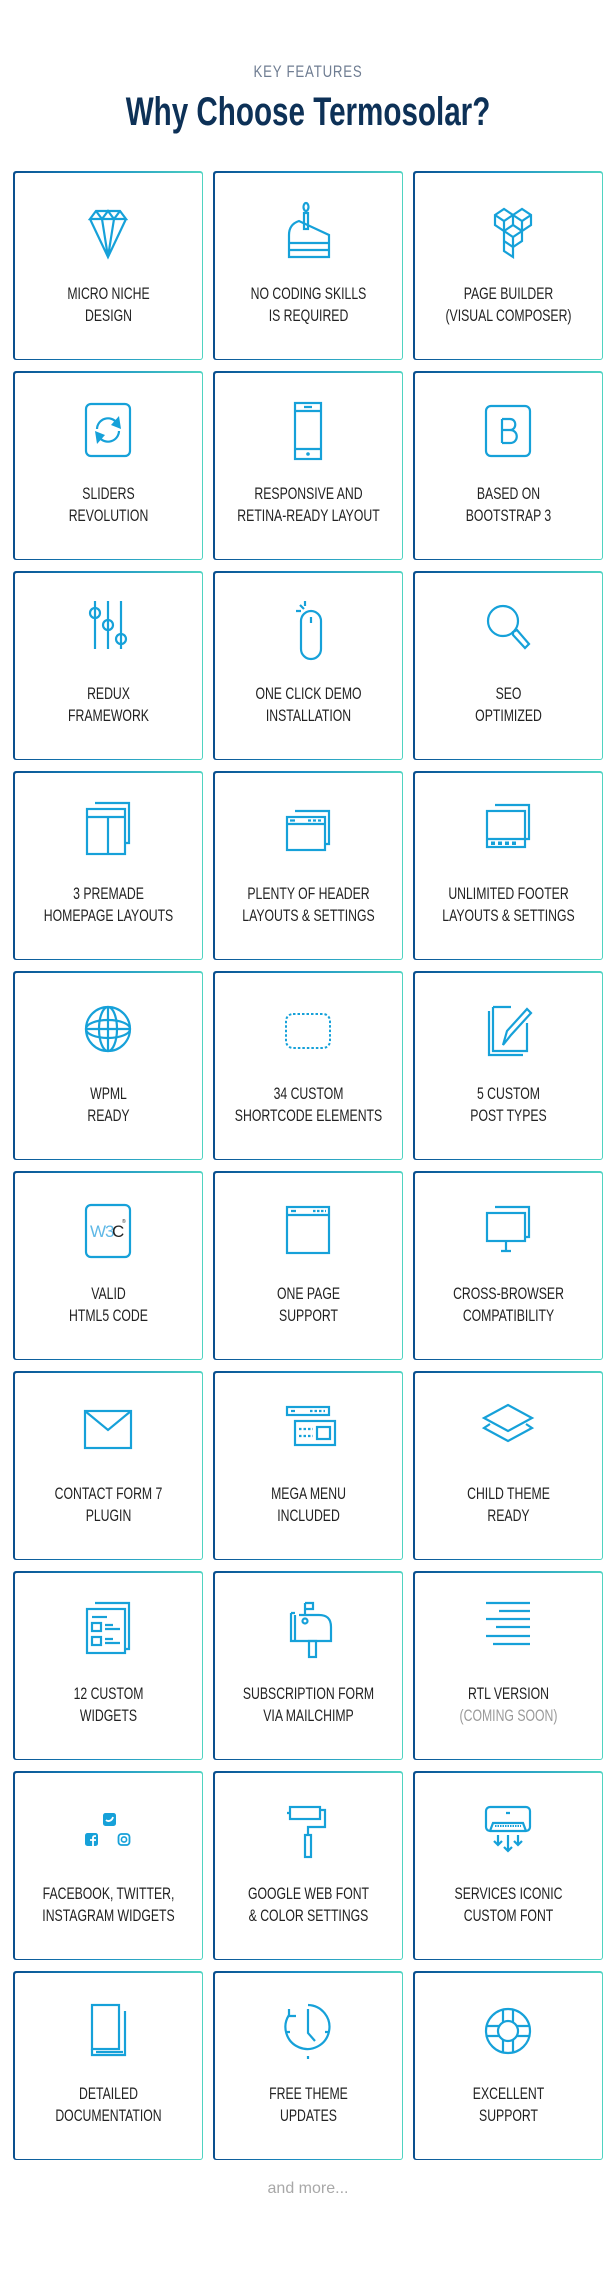  I want to click on feature-label: MEGA MENU INCLUDED, so click(307, 1505).